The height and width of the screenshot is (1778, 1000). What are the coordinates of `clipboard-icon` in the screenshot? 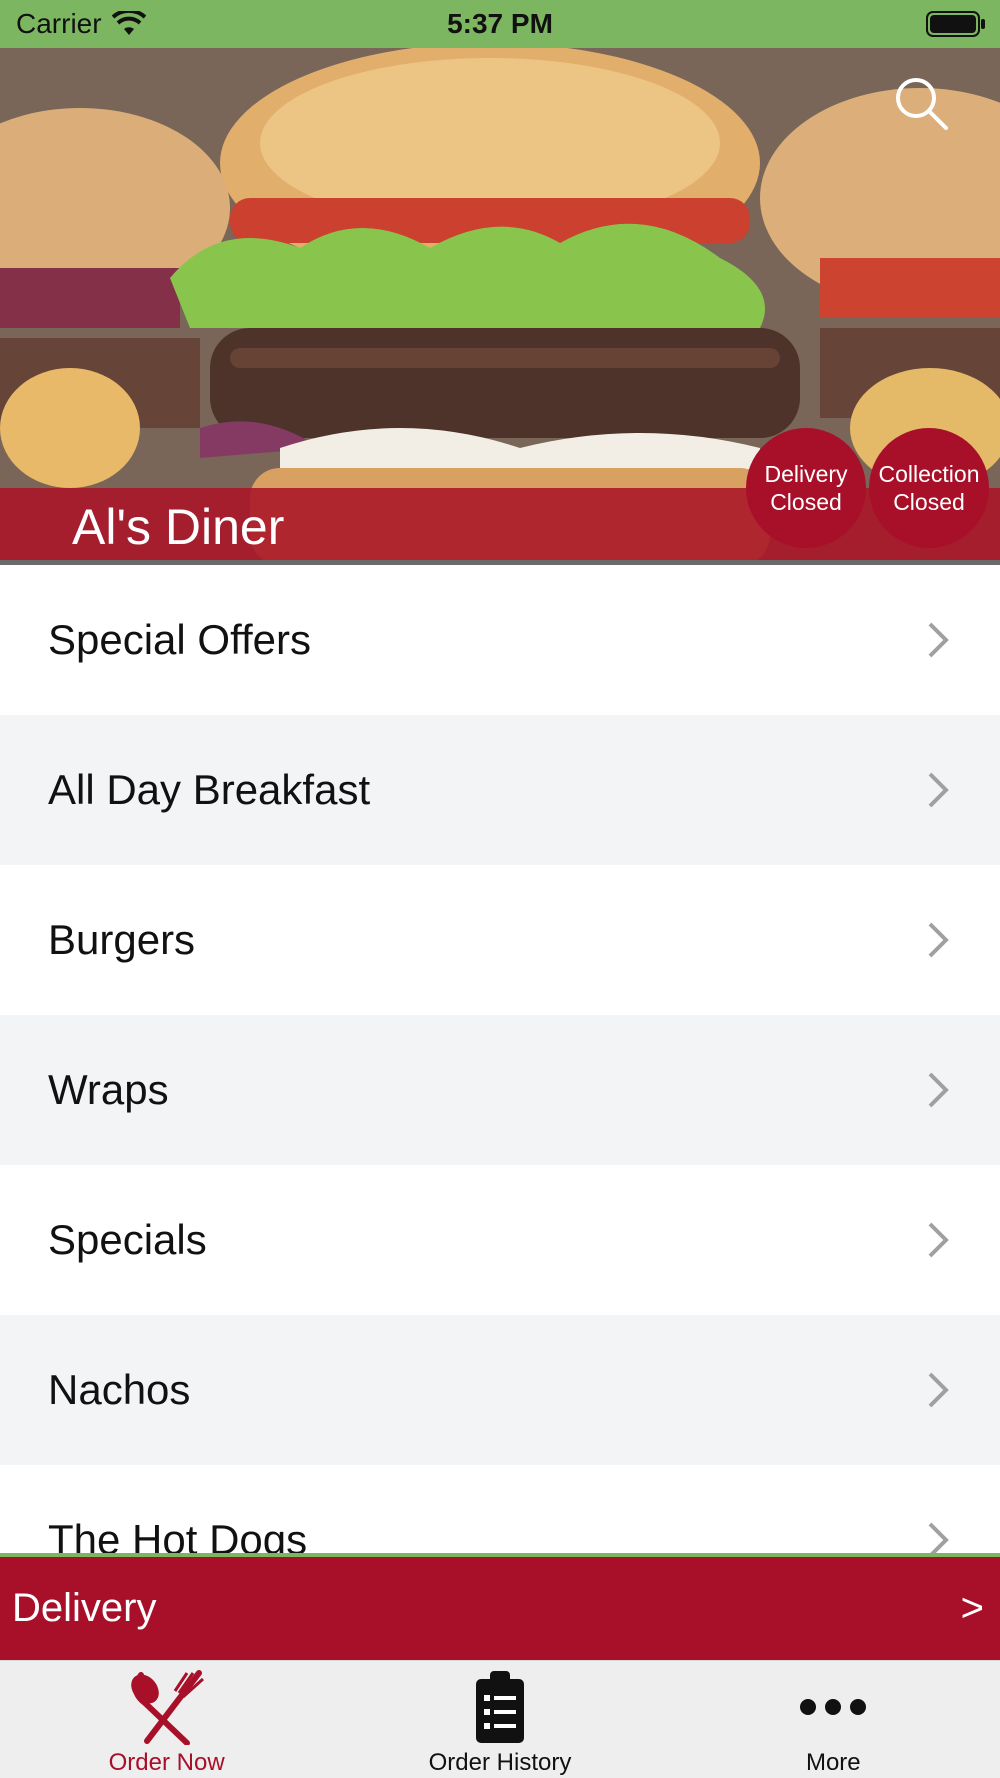 It's located at (499, 1707).